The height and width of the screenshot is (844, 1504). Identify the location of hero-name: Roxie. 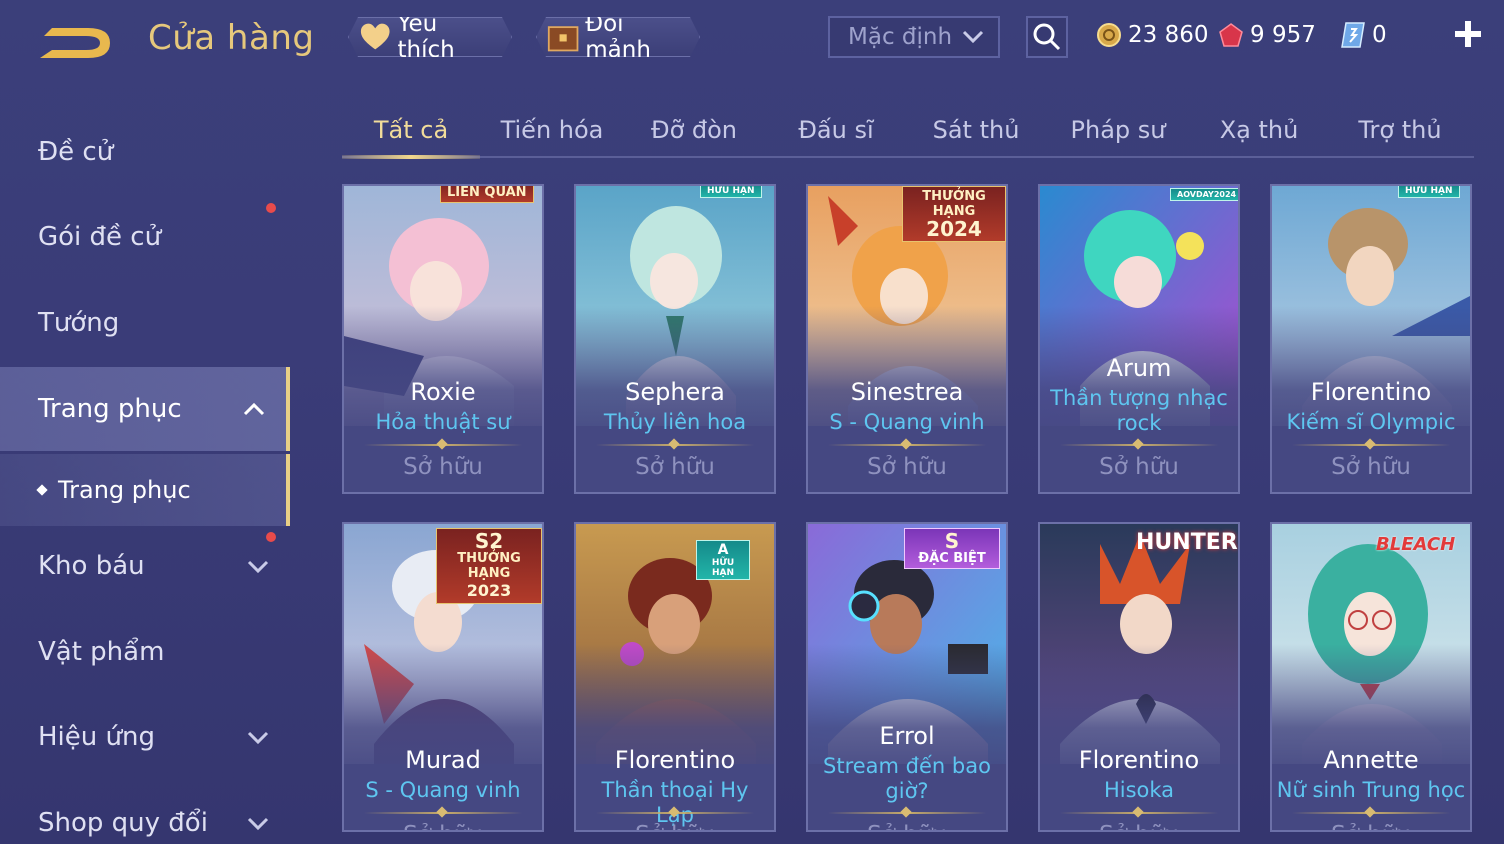
(443, 392).